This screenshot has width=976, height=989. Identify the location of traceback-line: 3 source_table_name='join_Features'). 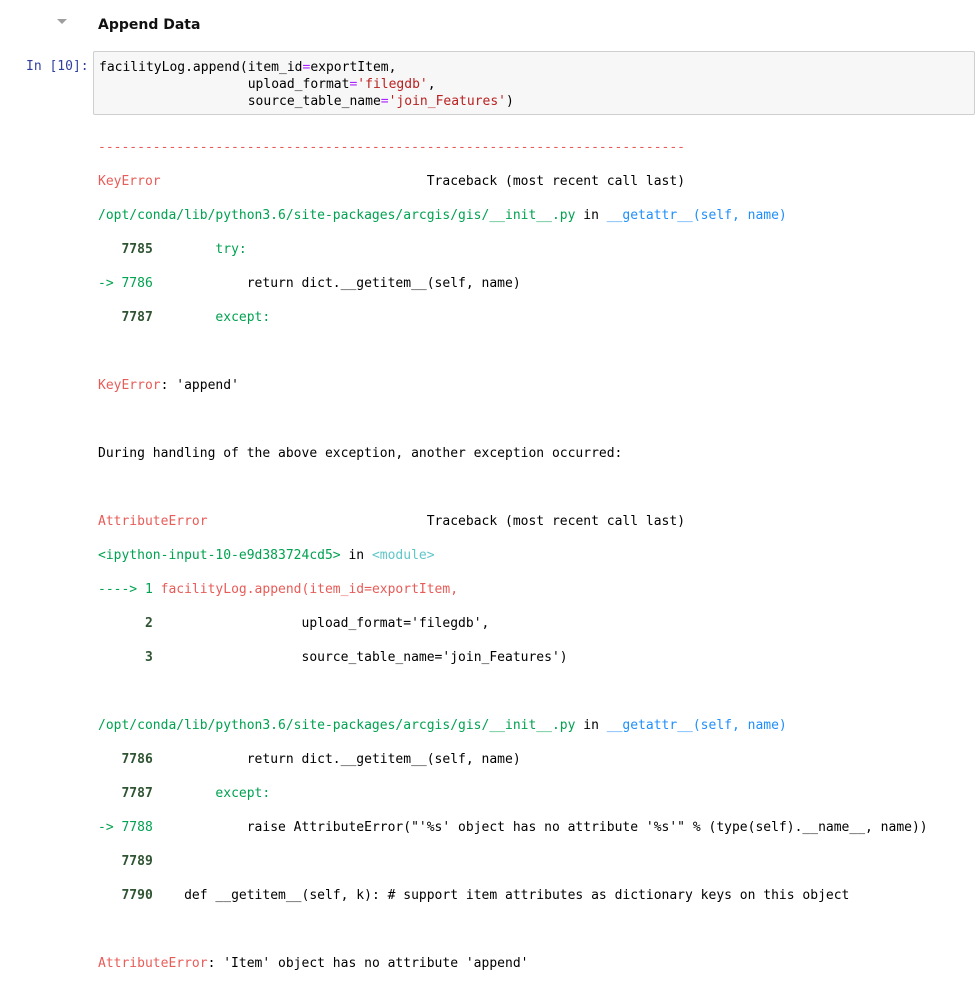
(333, 657).